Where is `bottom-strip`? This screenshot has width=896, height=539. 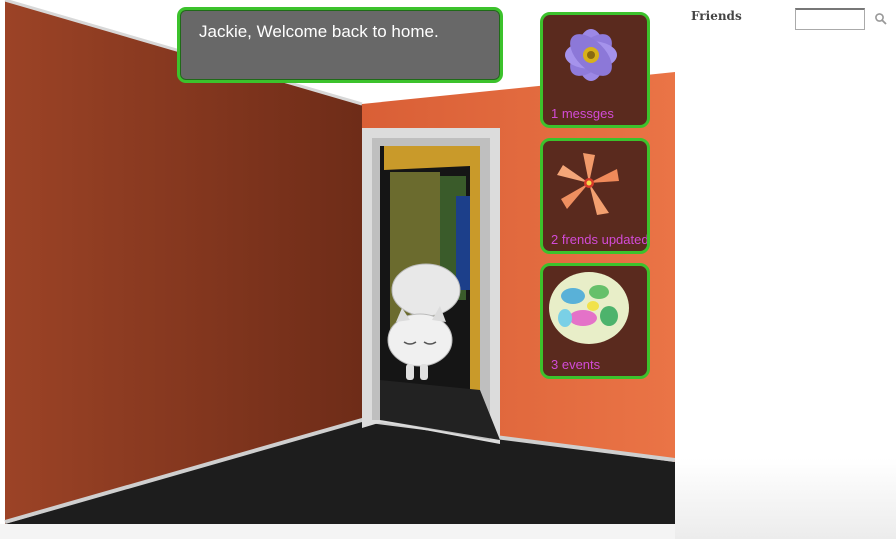
bottom-strip is located at coordinates (337, 531).